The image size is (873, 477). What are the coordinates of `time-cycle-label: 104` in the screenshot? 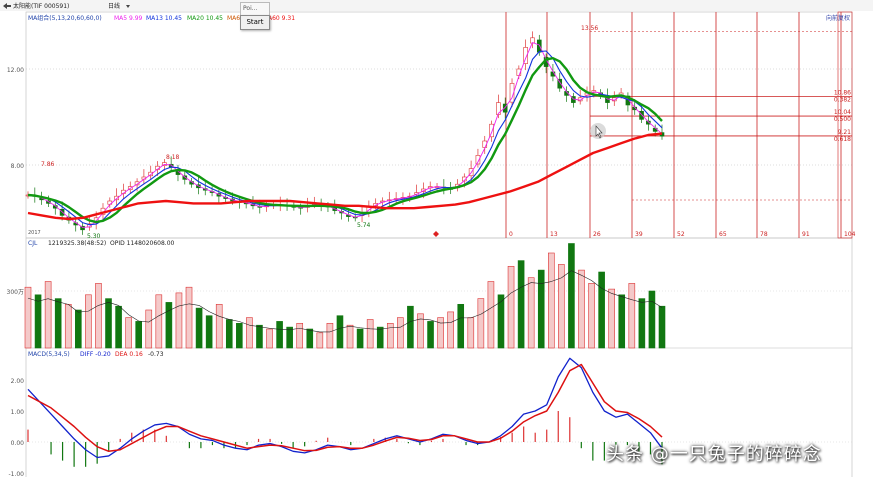 It's located at (850, 234).